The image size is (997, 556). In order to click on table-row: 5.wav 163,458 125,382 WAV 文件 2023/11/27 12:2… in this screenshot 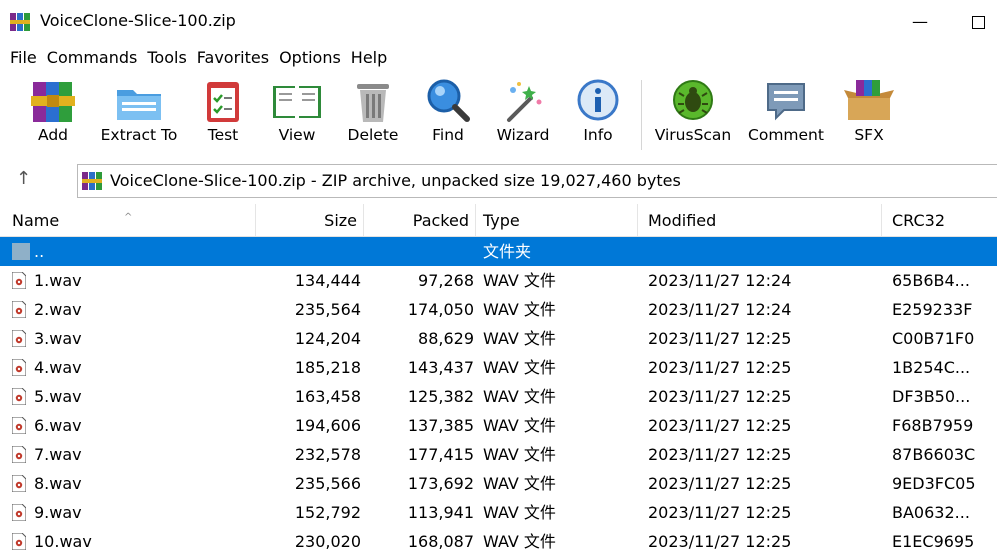, I will do `click(498, 396)`.